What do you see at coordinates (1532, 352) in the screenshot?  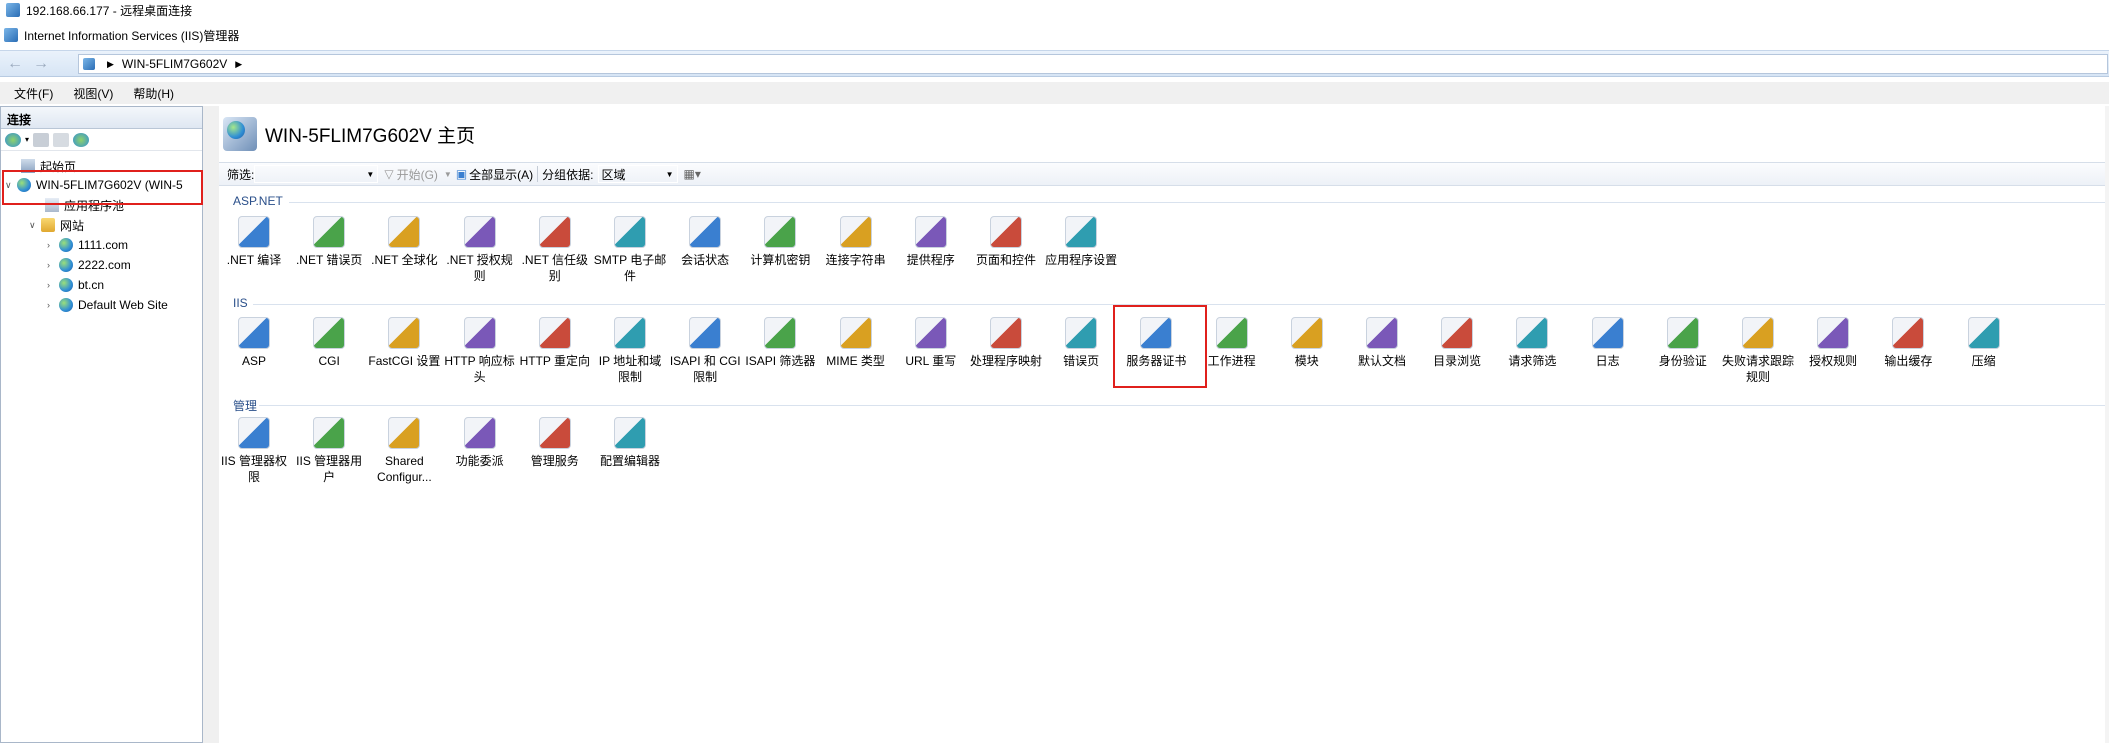 I see `iis-feature-tile: 请求筛选` at bounding box center [1532, 352].